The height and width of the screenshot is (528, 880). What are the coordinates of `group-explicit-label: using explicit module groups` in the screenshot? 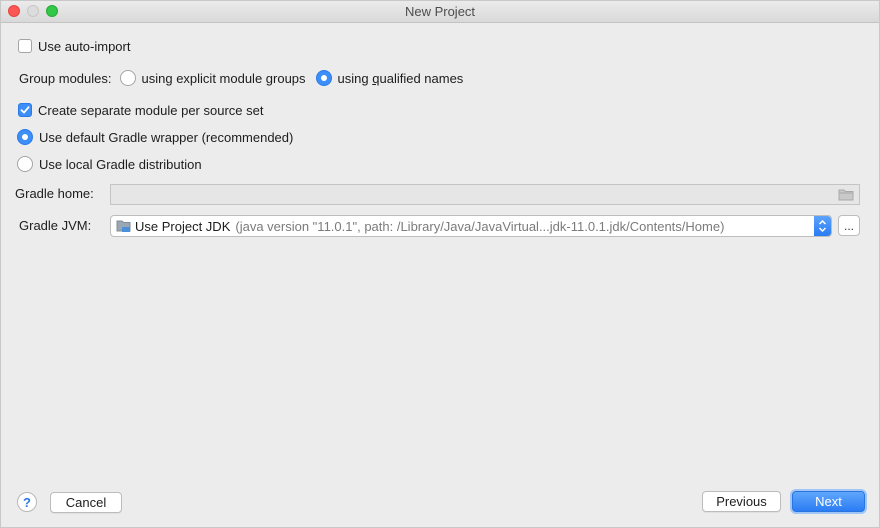 It's located at (224, 78).